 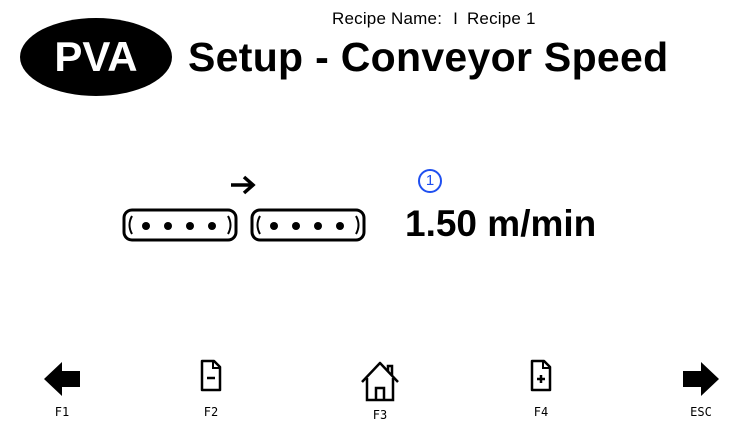 I want to click on f3-home-button: F3, so click(x=380, y=391).